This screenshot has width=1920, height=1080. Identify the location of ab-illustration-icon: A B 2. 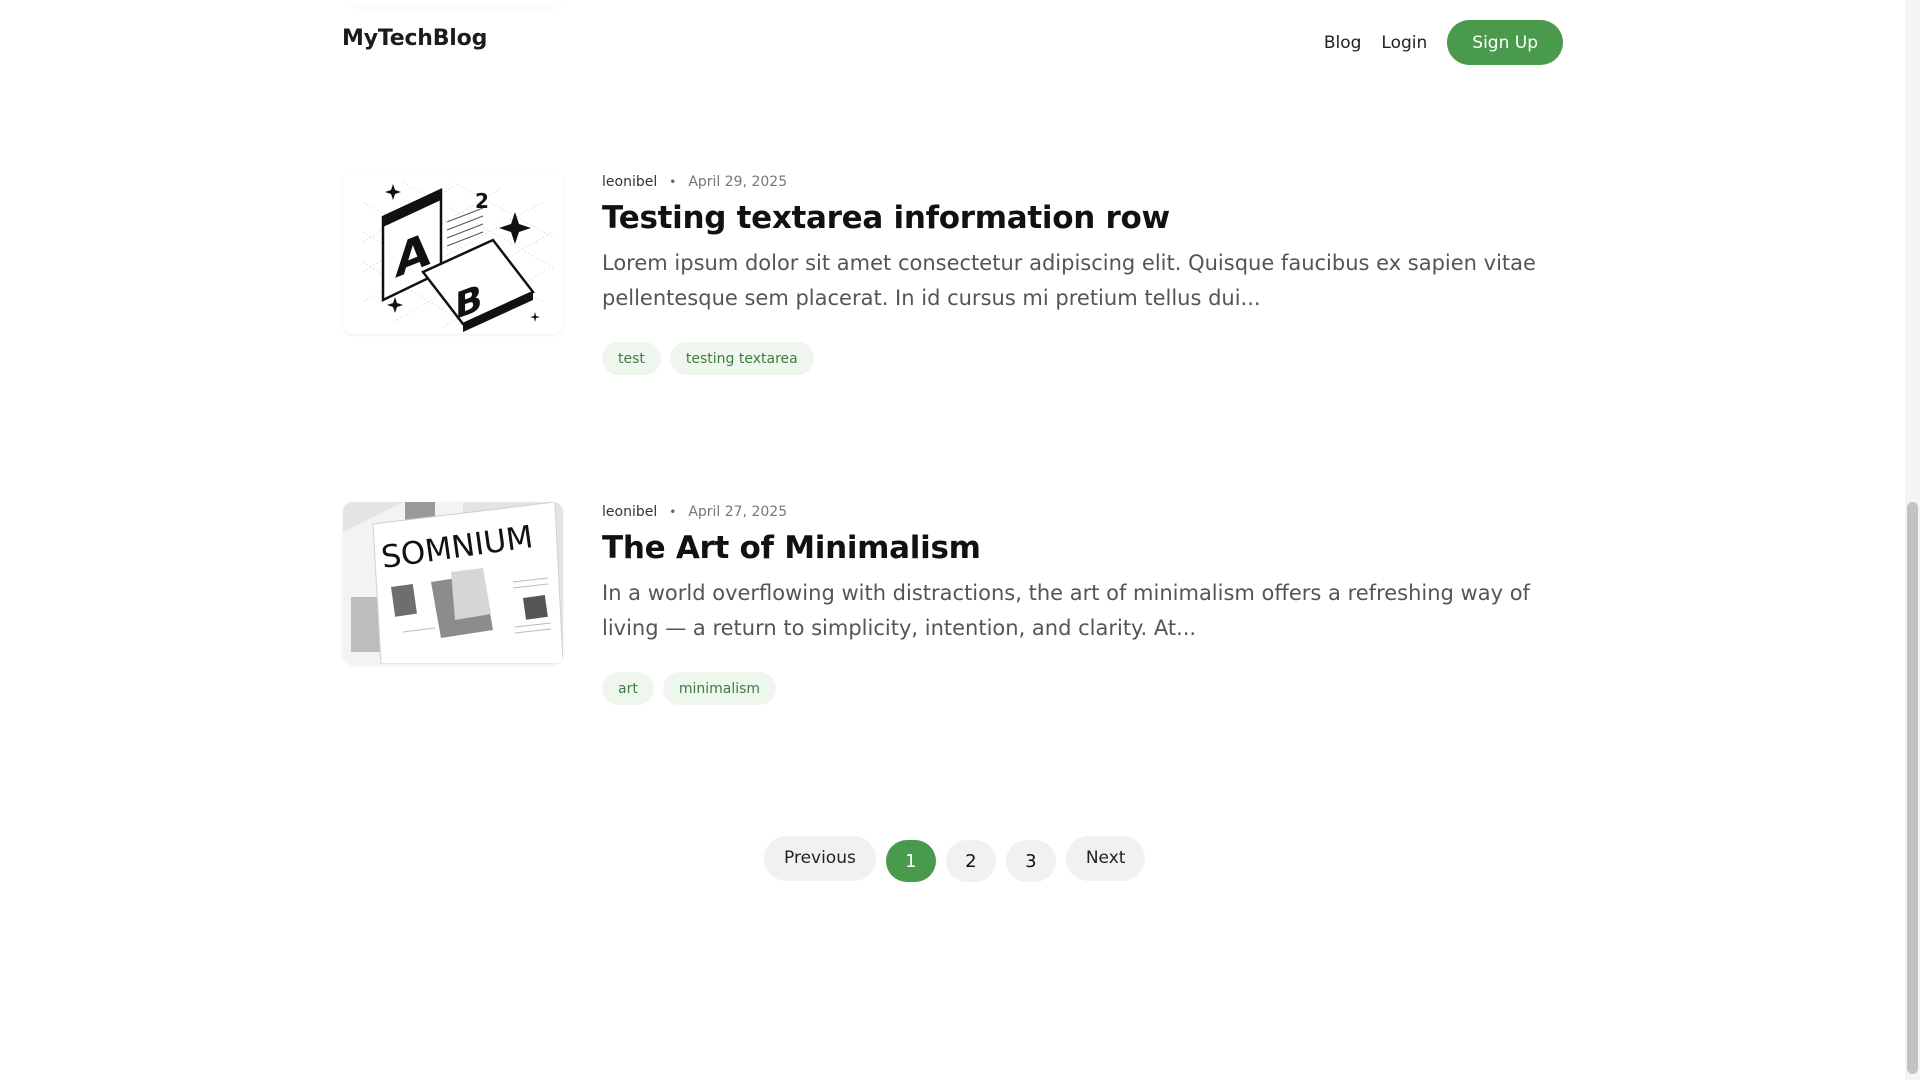
(453, 253).